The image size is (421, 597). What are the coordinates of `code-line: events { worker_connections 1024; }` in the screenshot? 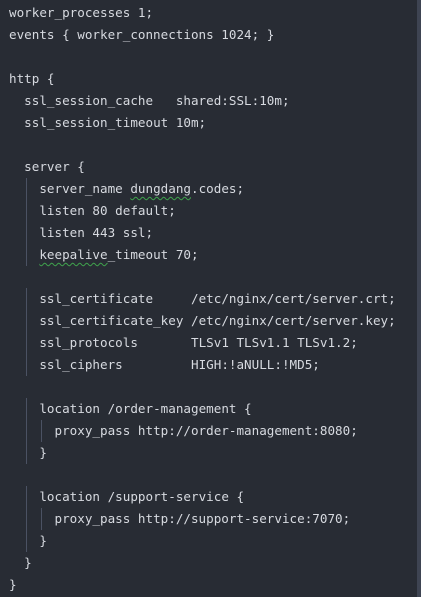 It's located at (202, 35).